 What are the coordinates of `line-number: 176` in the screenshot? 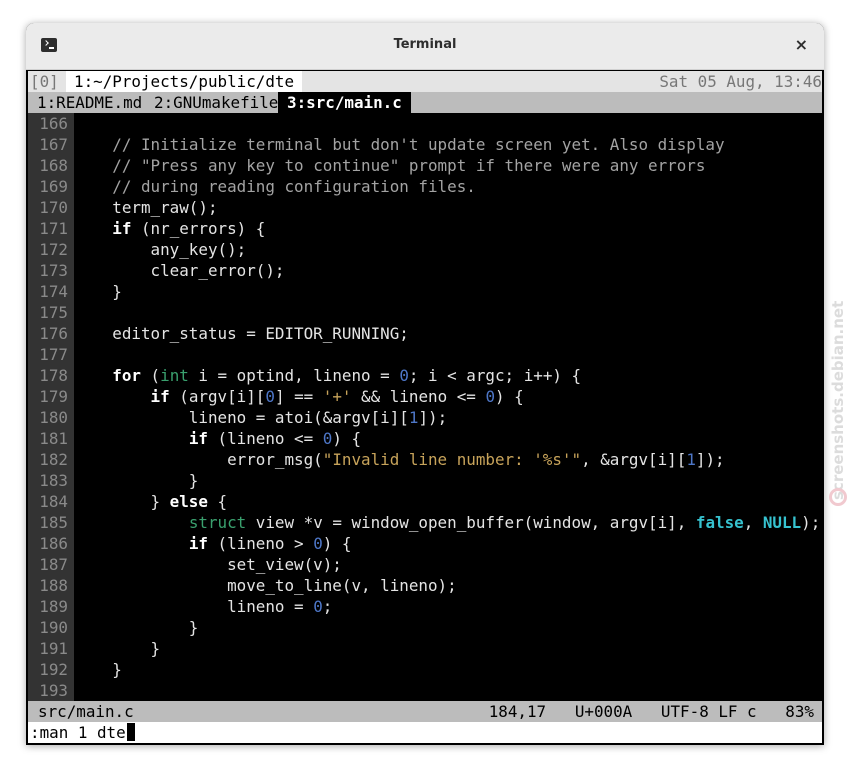 It's located at (53, 333).